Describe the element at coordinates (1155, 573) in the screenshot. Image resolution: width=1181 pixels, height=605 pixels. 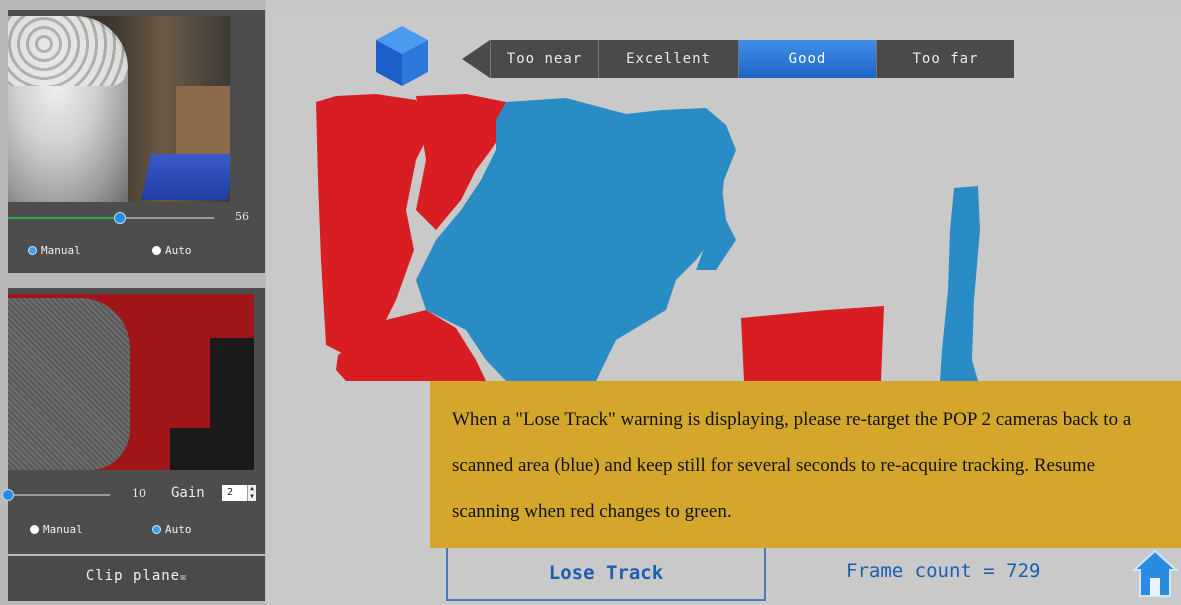
I see `home-icon` at that location.